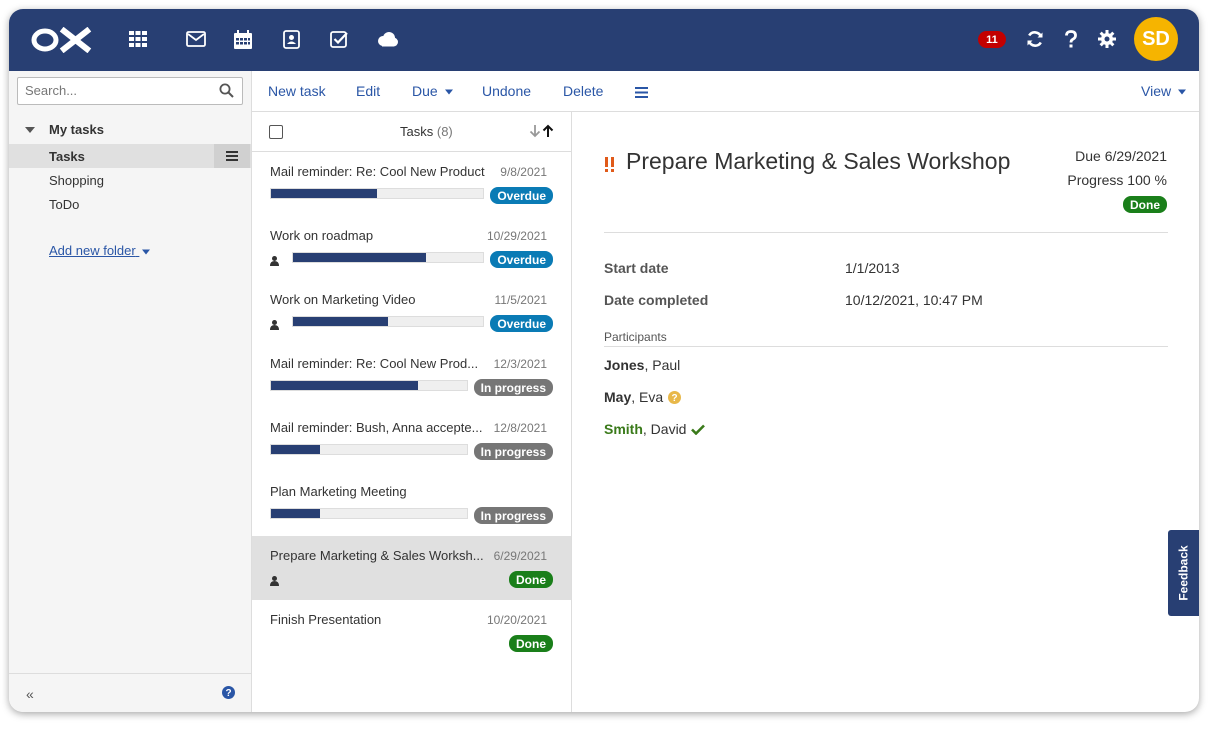  I want to click on task-detail-progress: Progress 100 %, so click(1117, 180).